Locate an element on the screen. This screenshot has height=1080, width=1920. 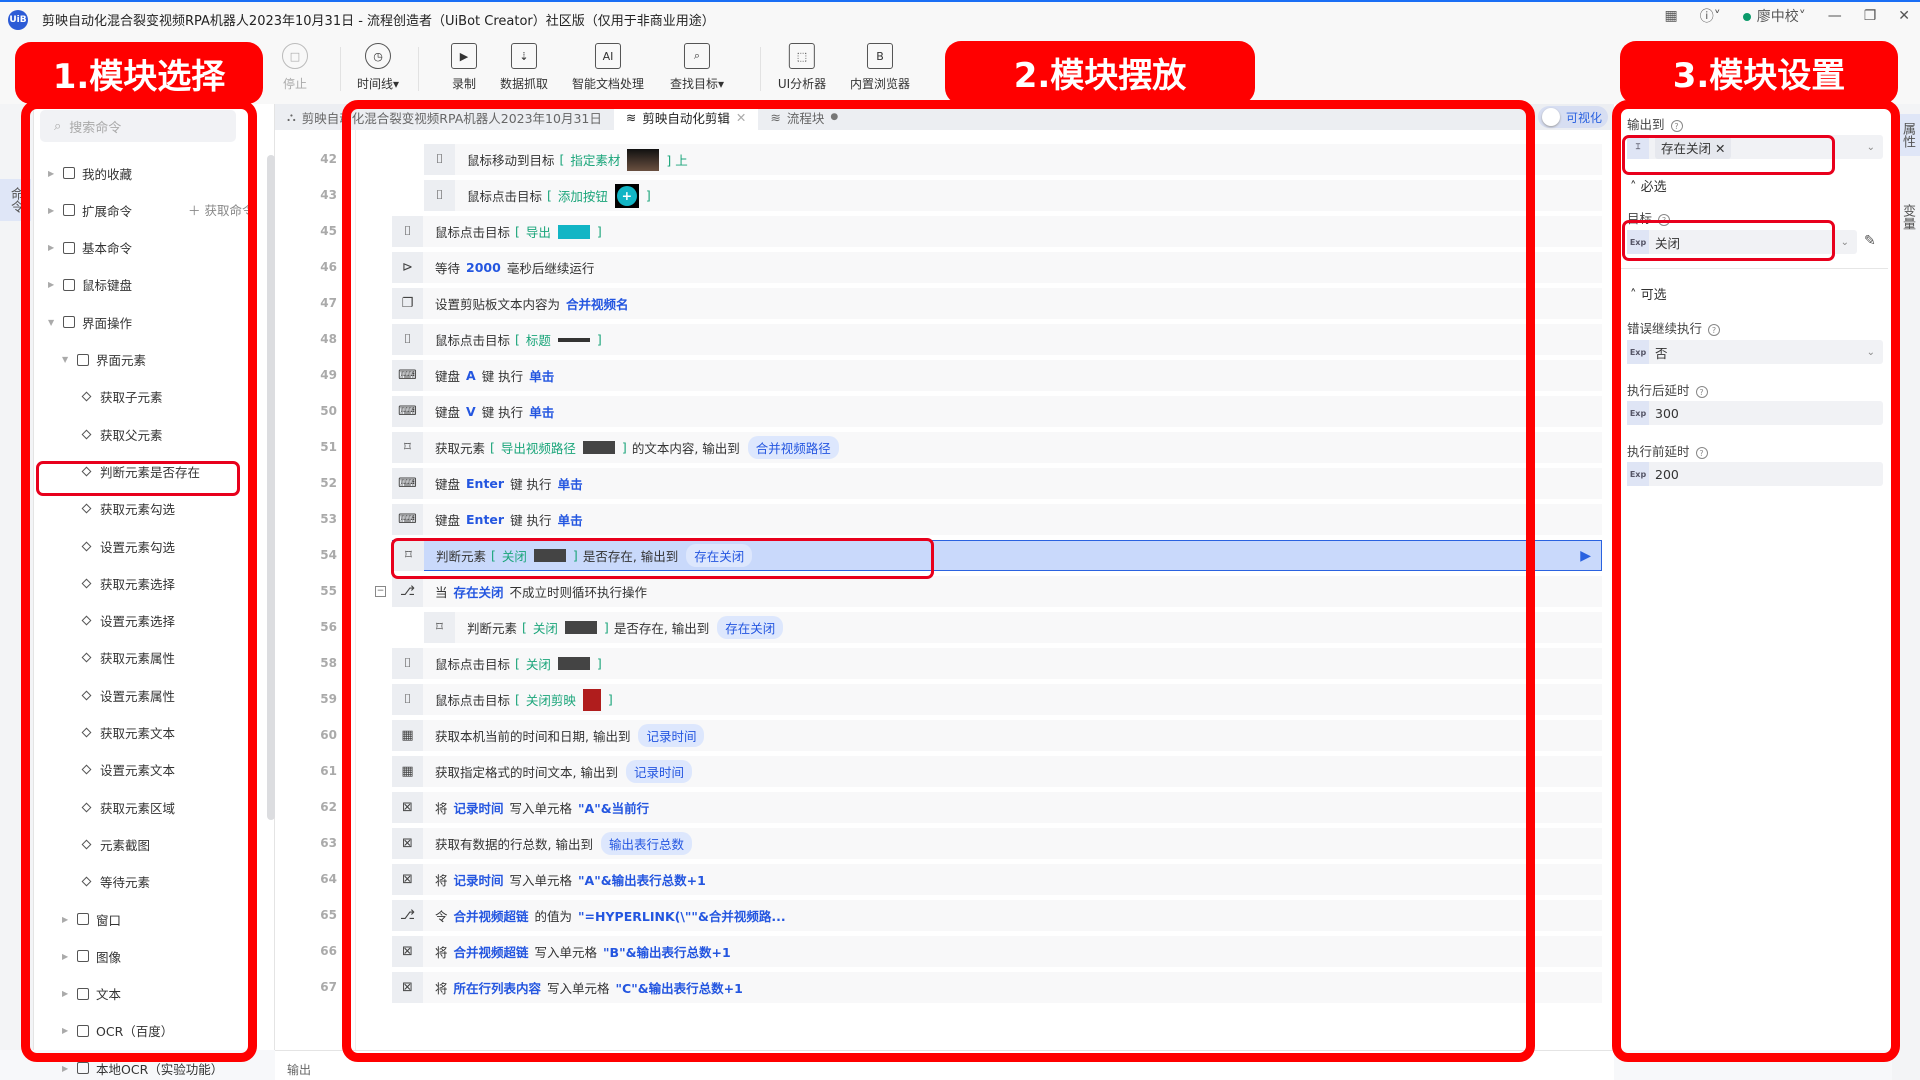
tree-item: ▶ 扩展命令 is located at coordinates (90, 210).